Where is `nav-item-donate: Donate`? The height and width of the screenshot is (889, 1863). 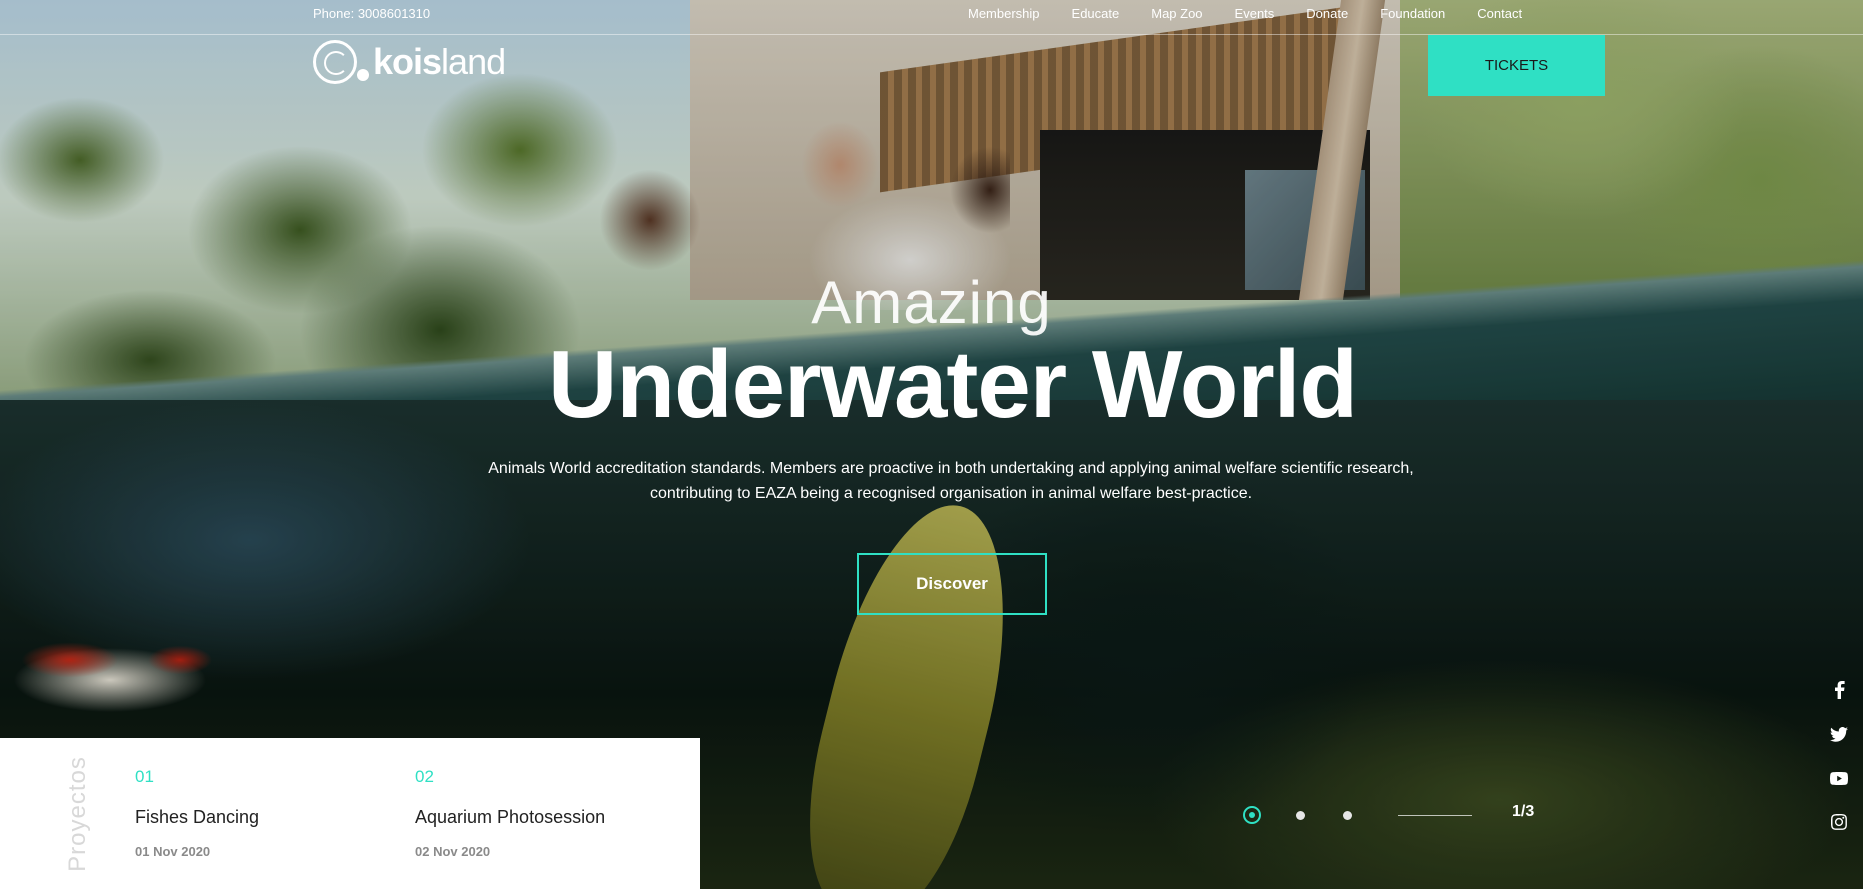 nav-item-donate: Donate is located at coordinates (1327, 13).